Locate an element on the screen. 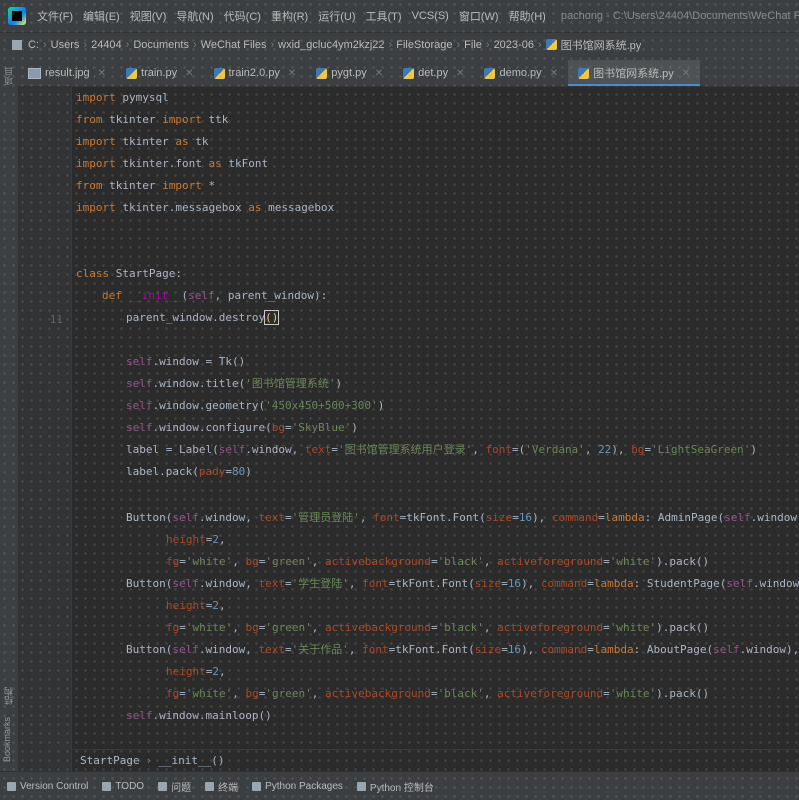 This screenshot has width=799, height=800. problems-button: 问题 is located at coordinates (174, 786).